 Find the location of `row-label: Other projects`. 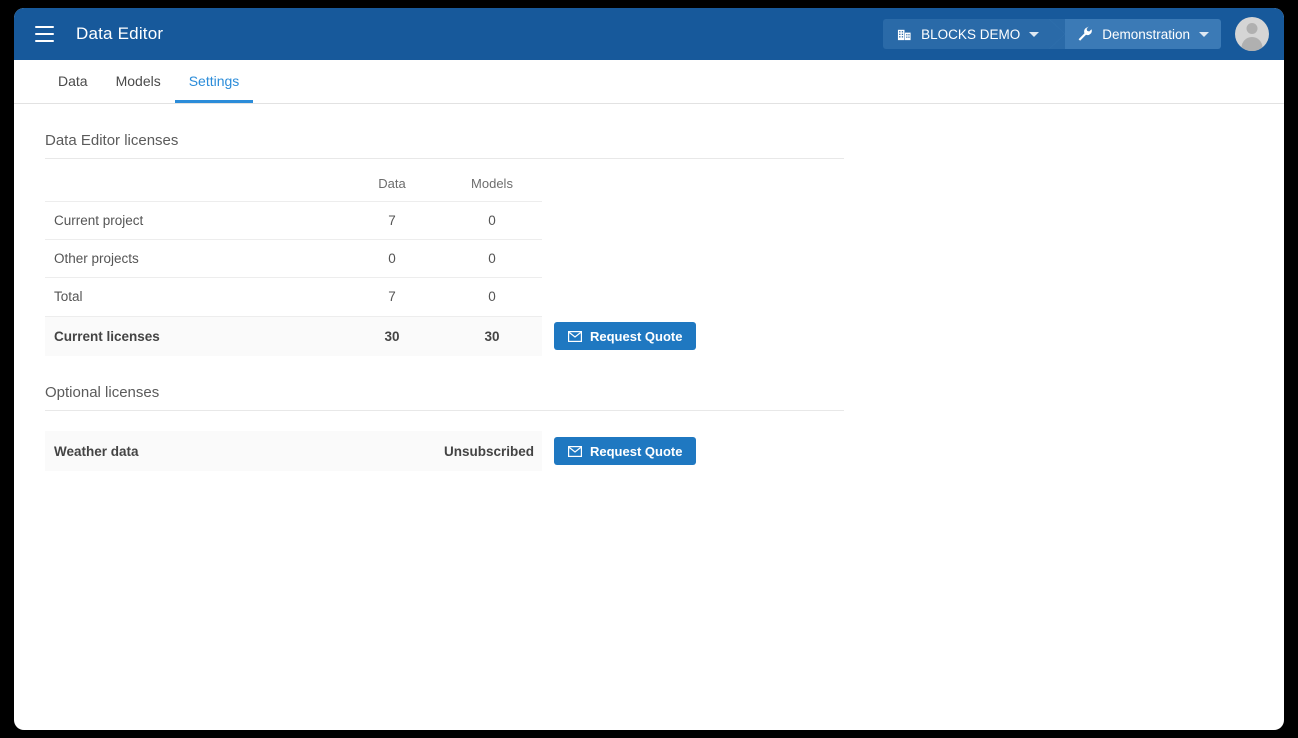

row-label: Other projects is located at coordinates (193, 258).